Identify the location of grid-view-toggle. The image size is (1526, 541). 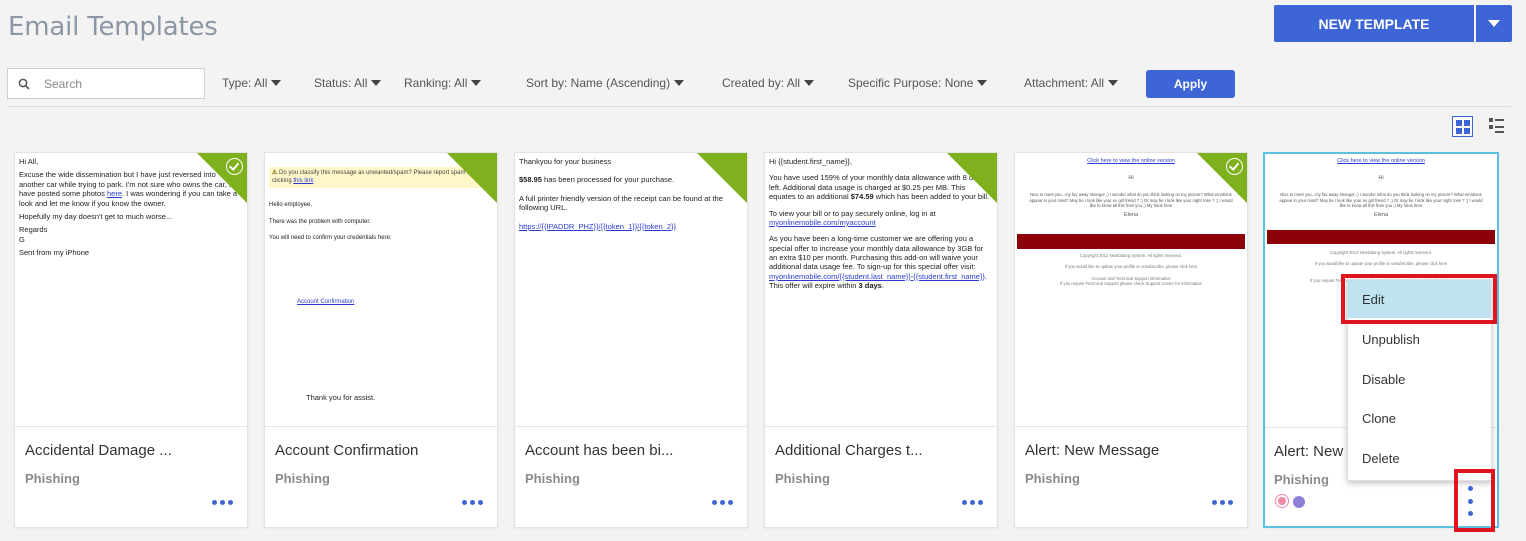
(1462, 126).